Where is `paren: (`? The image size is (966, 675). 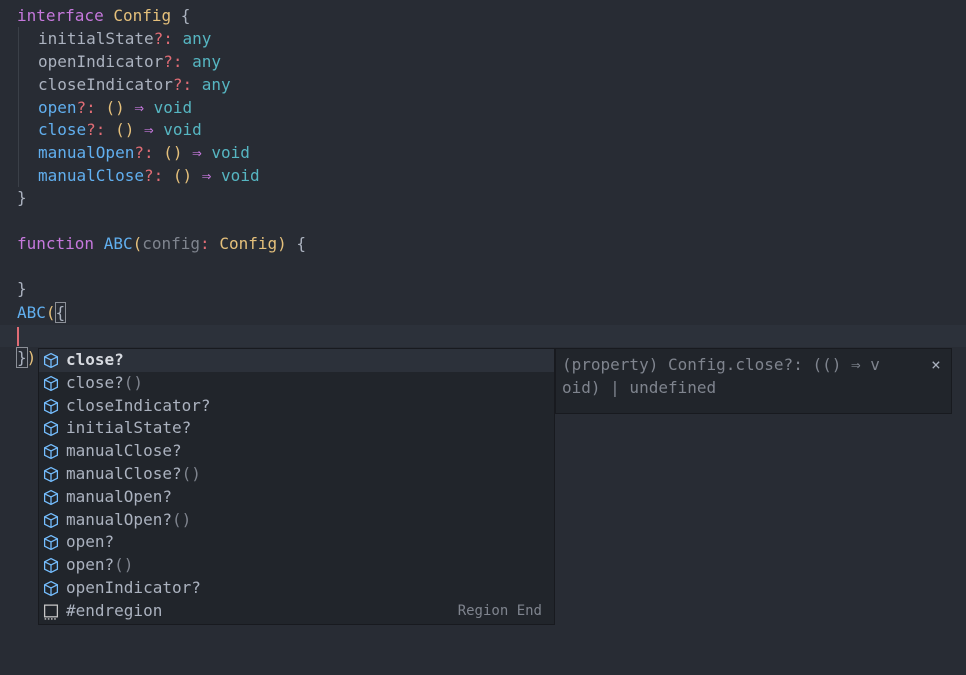 paren: ( is located at coordinates (137, 243).